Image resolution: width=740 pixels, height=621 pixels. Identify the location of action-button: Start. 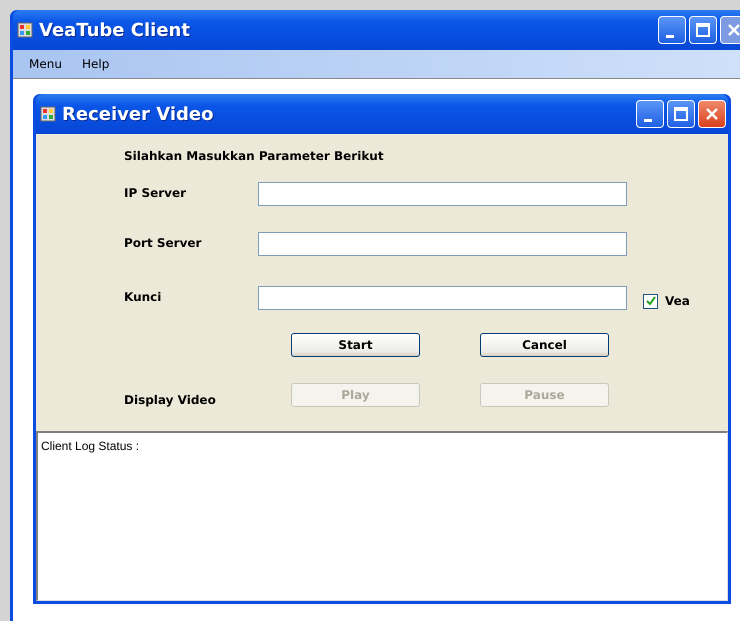
(355, 345).